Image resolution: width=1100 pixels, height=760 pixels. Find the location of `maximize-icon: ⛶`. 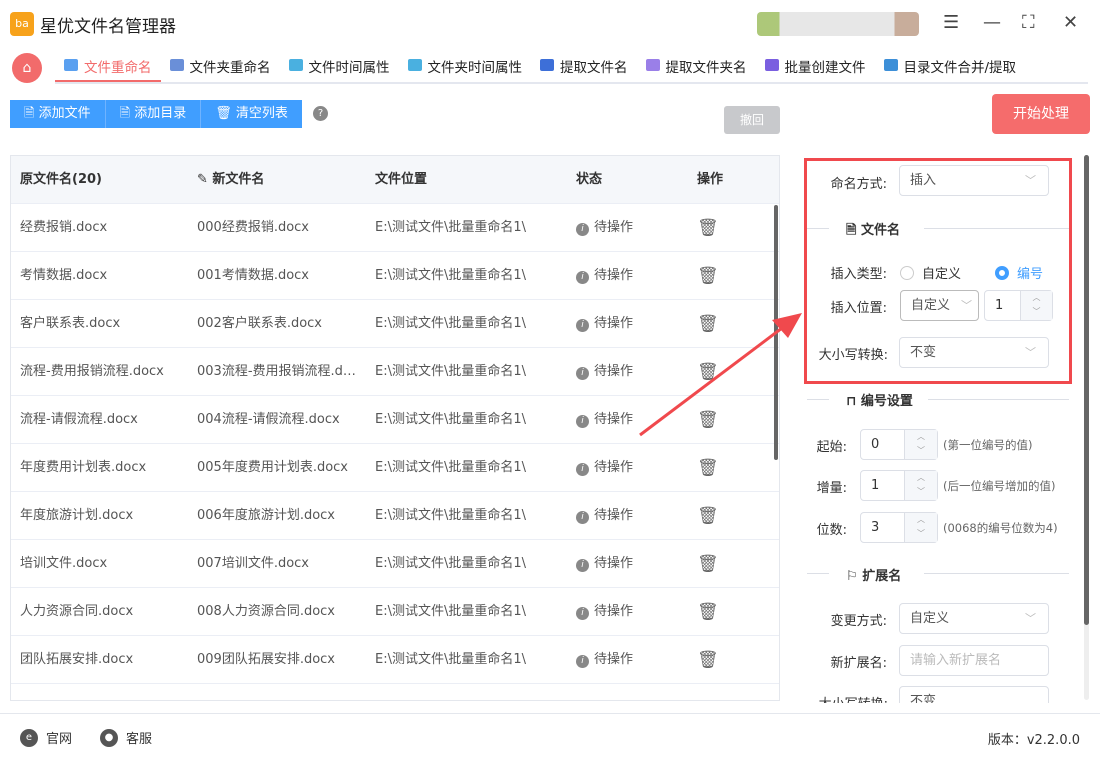

maximize-icon: ⛶ is located at coordinates (1028, 22).